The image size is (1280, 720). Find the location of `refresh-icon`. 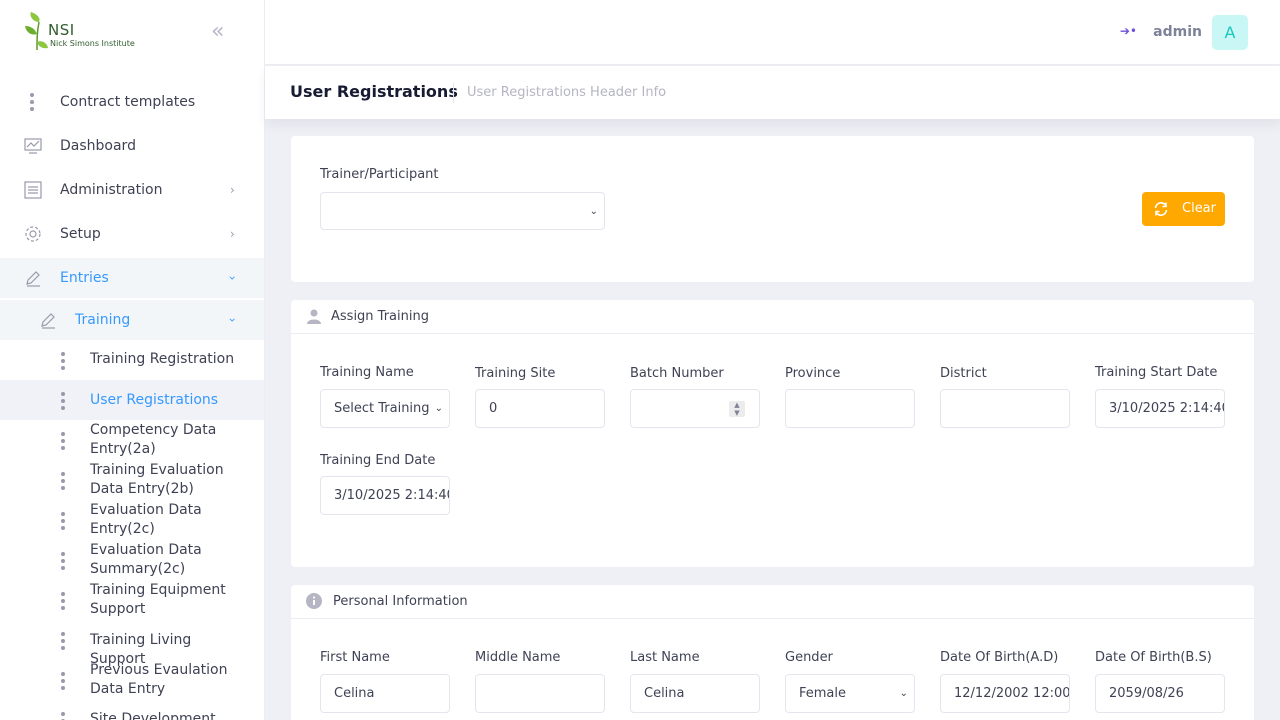

refresh-icon is located at coordinates (1161, 209).